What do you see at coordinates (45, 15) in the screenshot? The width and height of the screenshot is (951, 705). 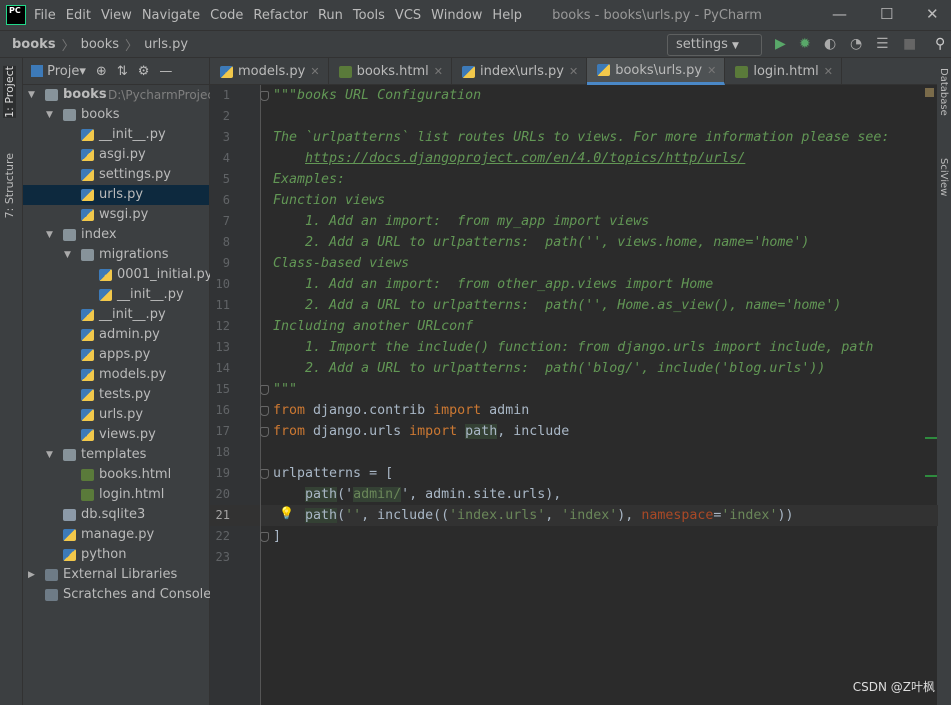 I see `menu-file: File` at bounding box center [45, 15].